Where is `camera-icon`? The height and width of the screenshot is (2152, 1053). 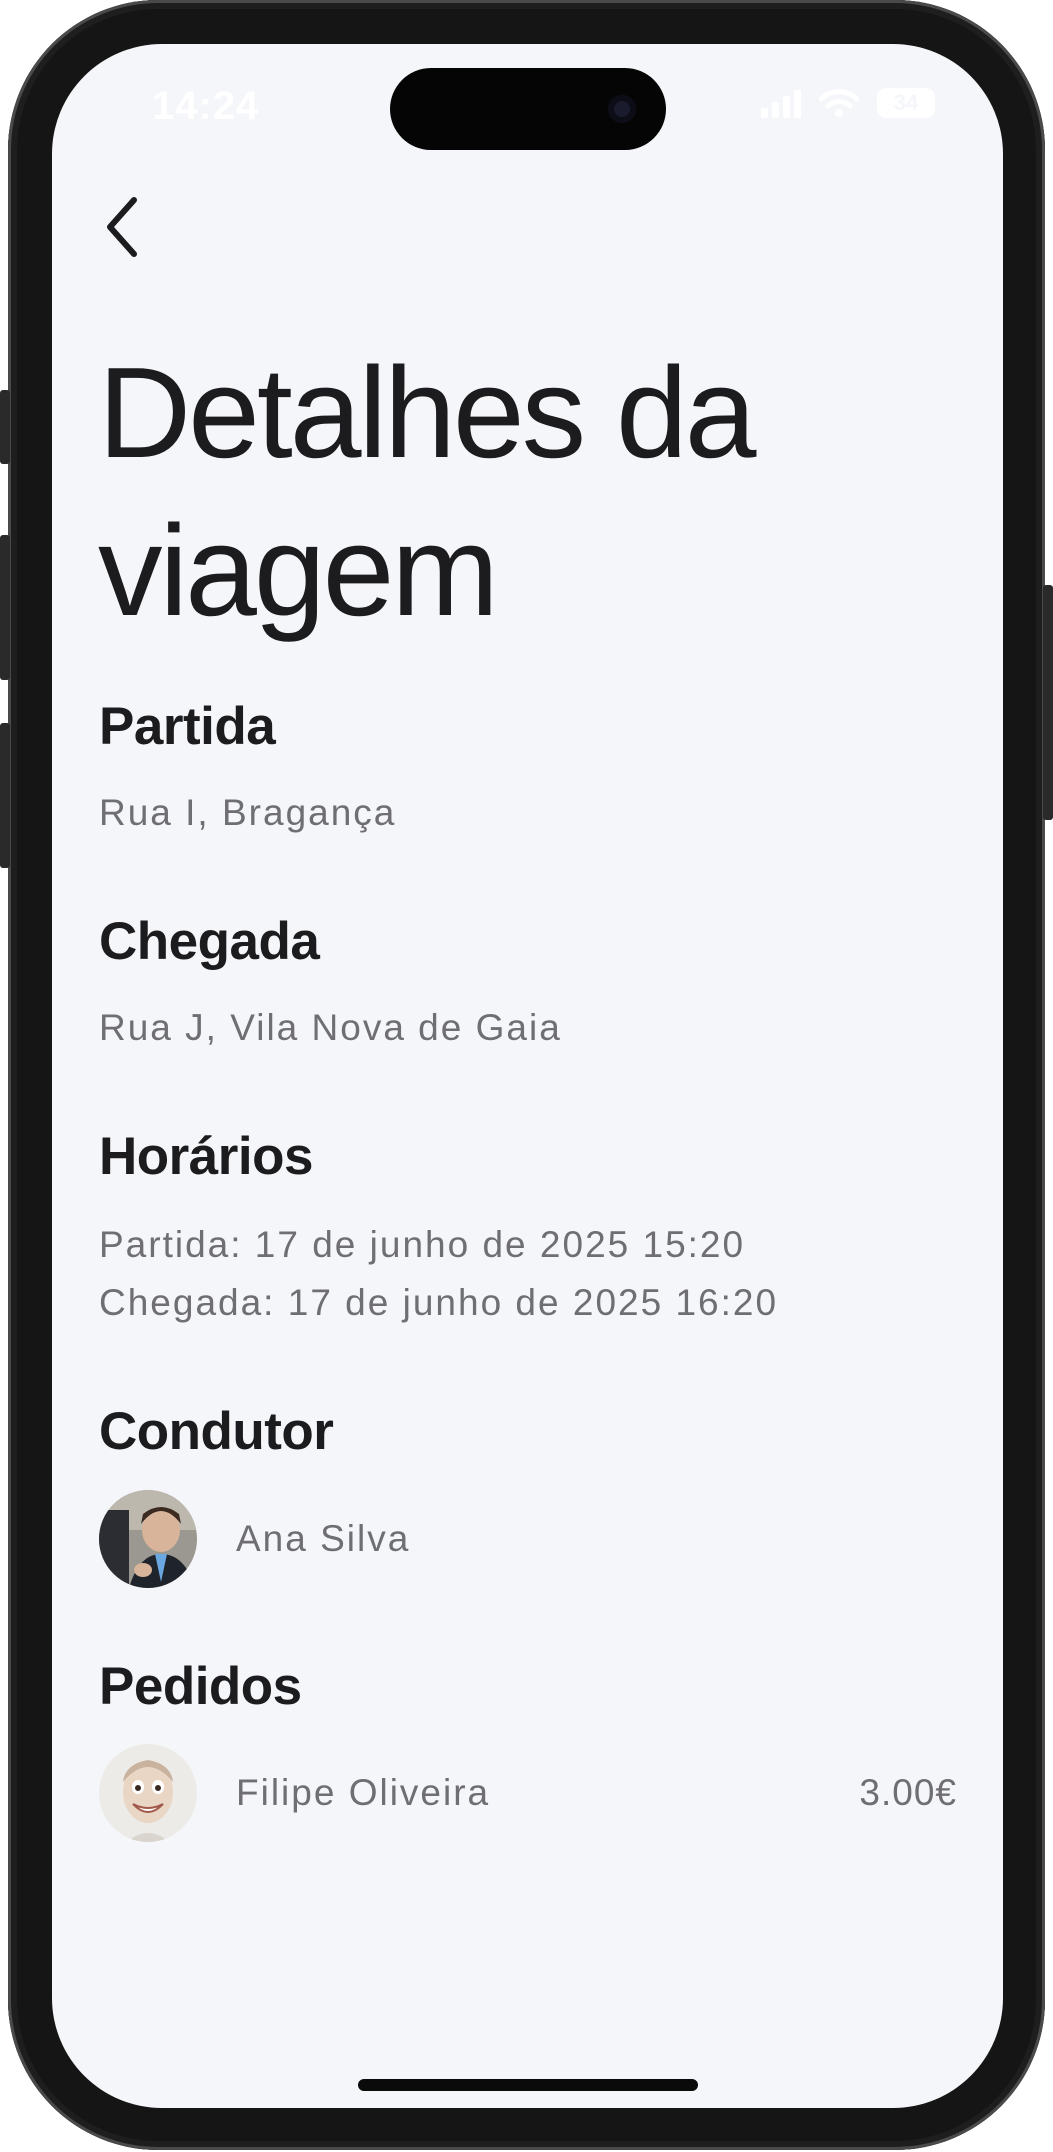 camera-icon is located at coordinates (622, 109).